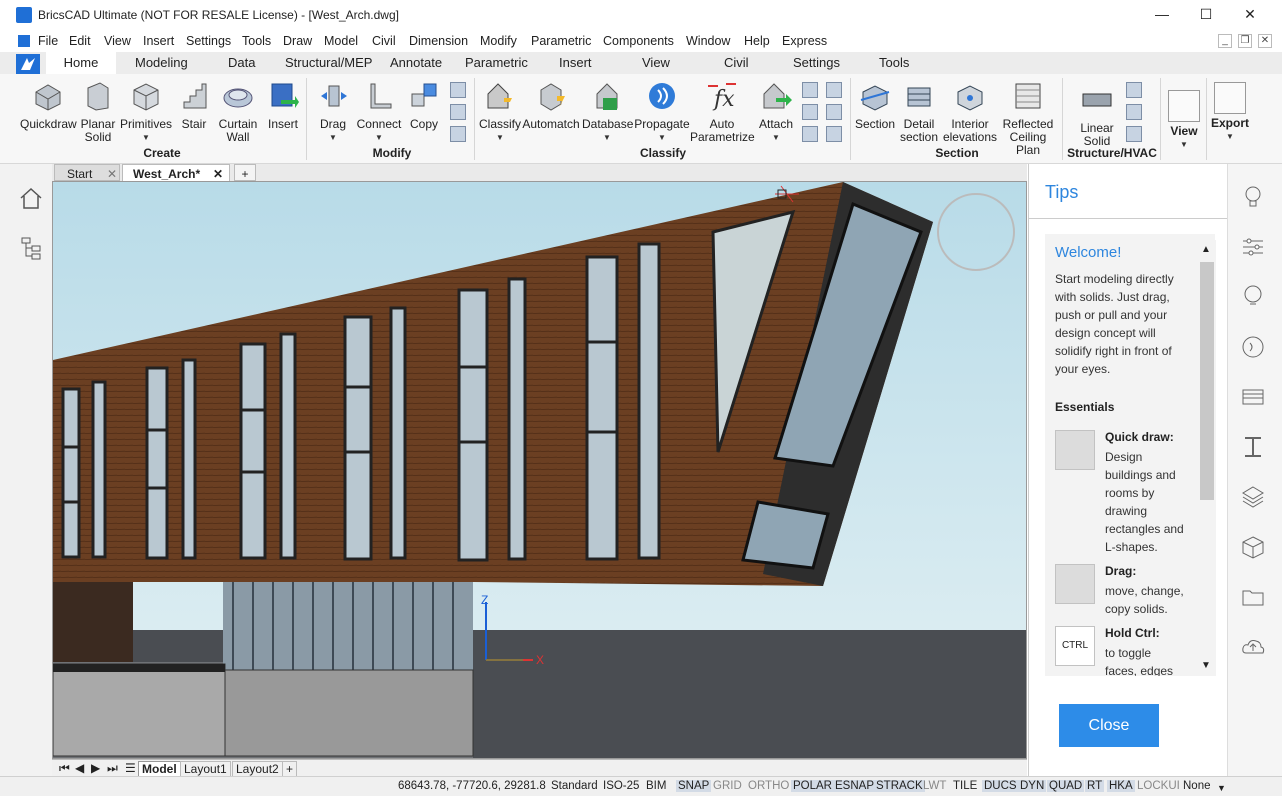 The height and width of the screenshot is (802, 1282). Describe the element at coordinates (1253, 547) in the screenshot. I see `cube-icon` at that location.